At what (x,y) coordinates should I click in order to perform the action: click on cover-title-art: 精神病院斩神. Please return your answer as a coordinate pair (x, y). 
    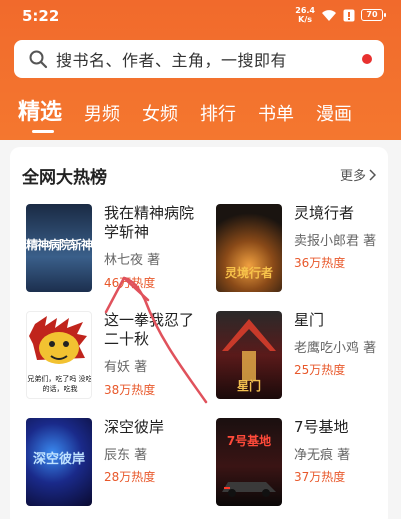
    Looking at the image, I should click on (59, 245).